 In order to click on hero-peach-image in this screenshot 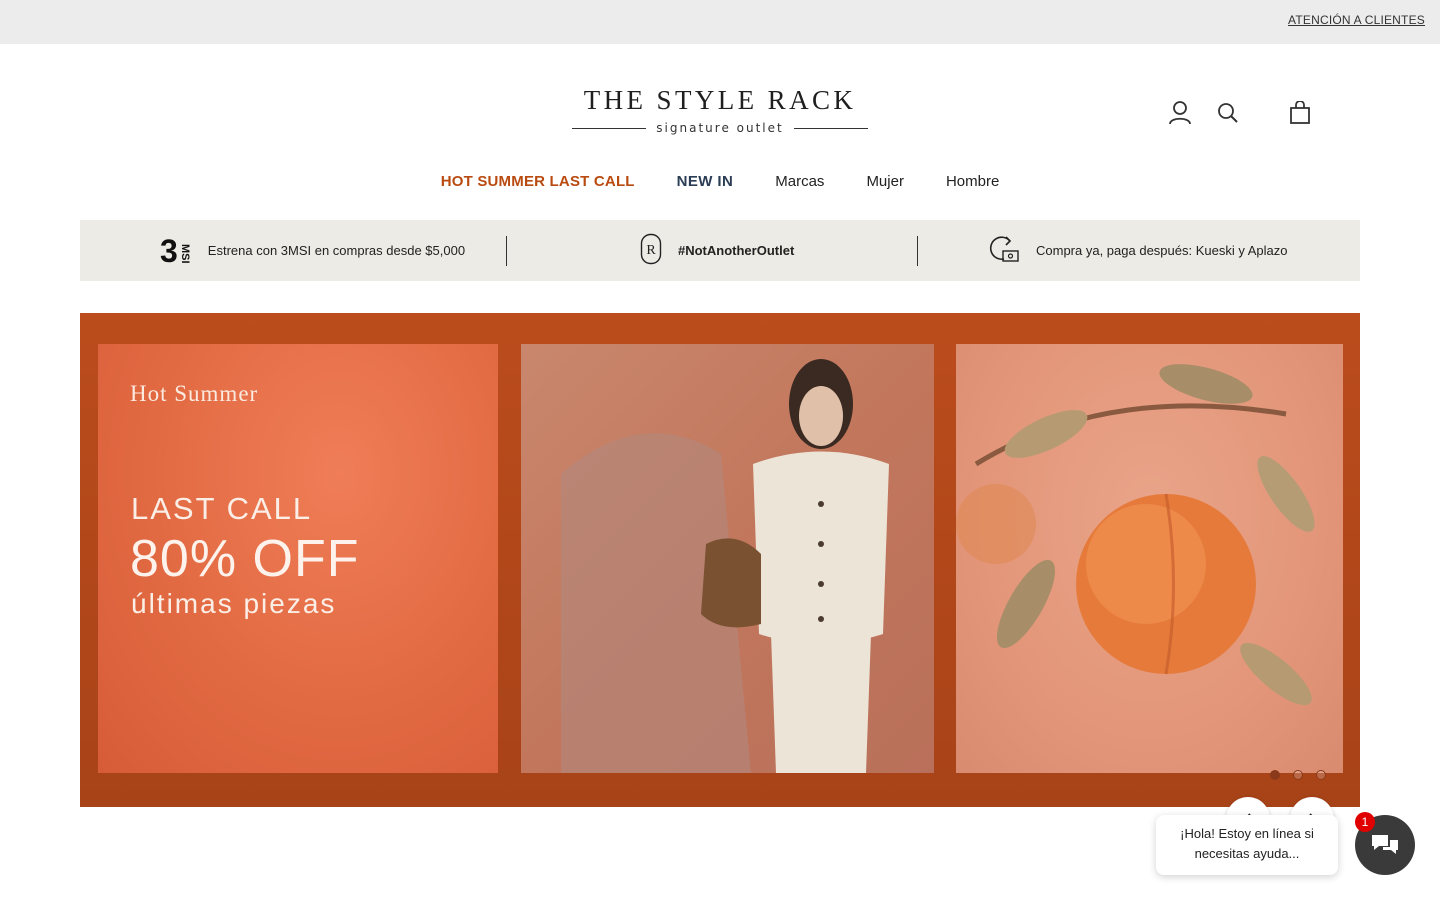, I will do `click(1149, 558)`.